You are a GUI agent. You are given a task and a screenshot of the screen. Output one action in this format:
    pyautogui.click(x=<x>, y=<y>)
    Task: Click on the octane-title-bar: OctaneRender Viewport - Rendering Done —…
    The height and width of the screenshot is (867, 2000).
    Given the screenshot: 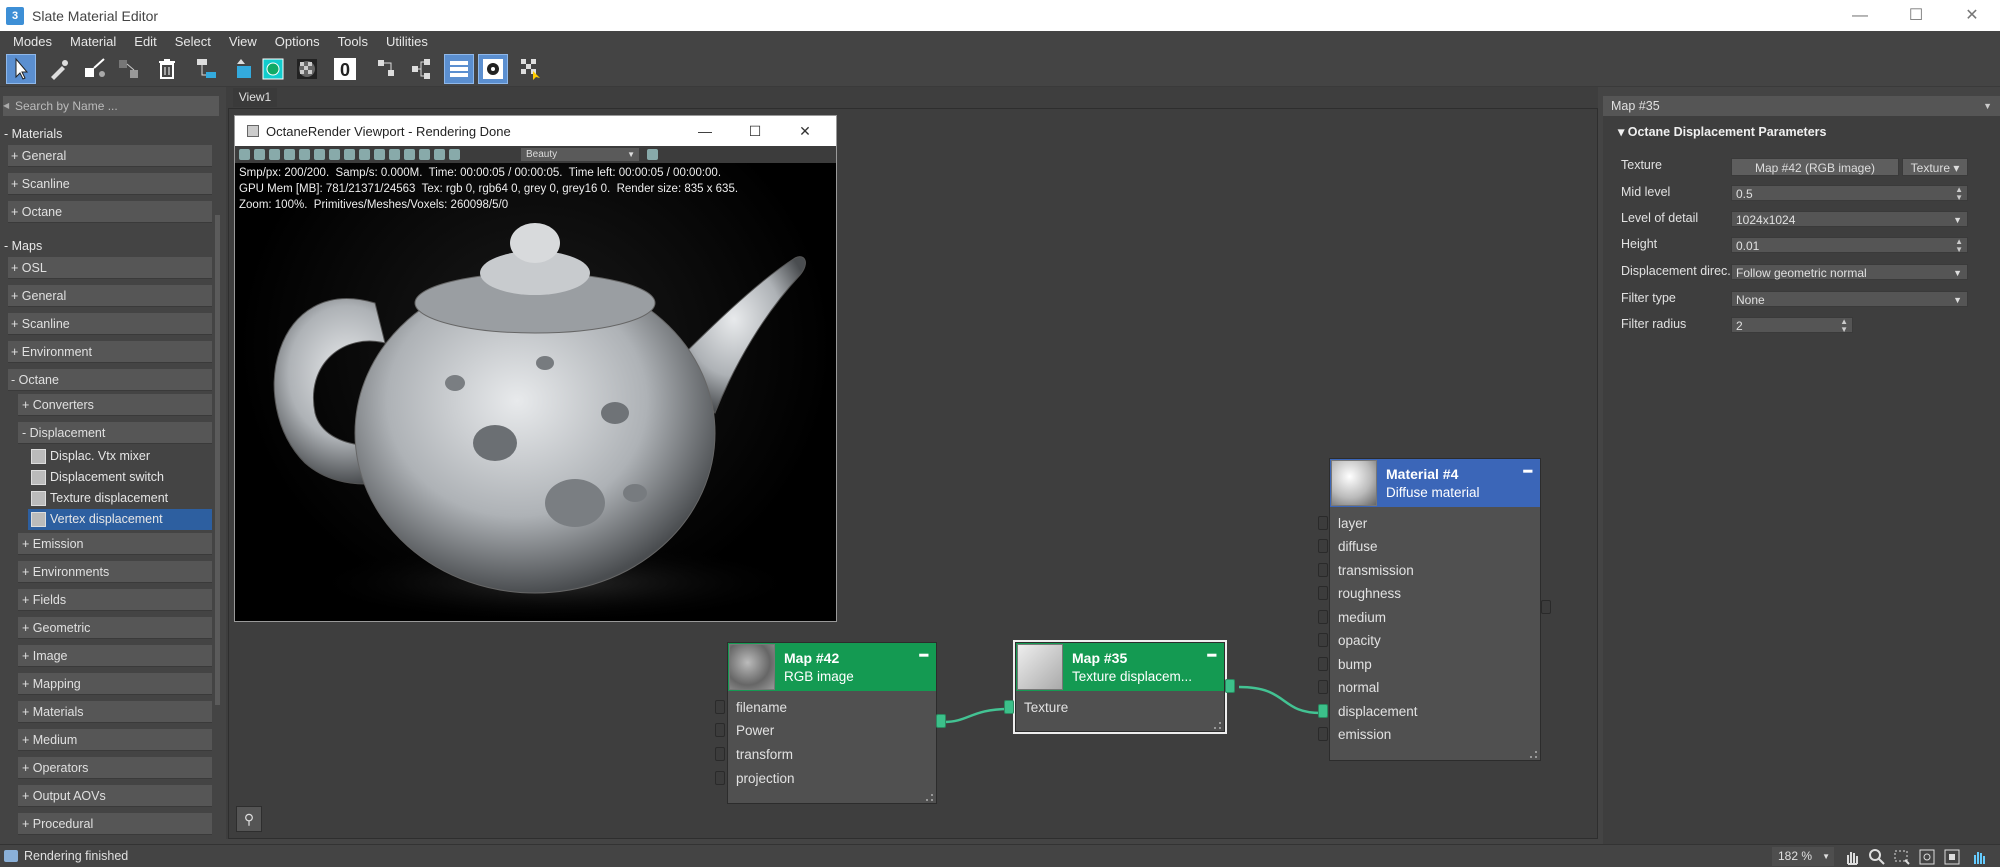 What is the action you would take?
    pyautogui.click(x=535, y=131)
    